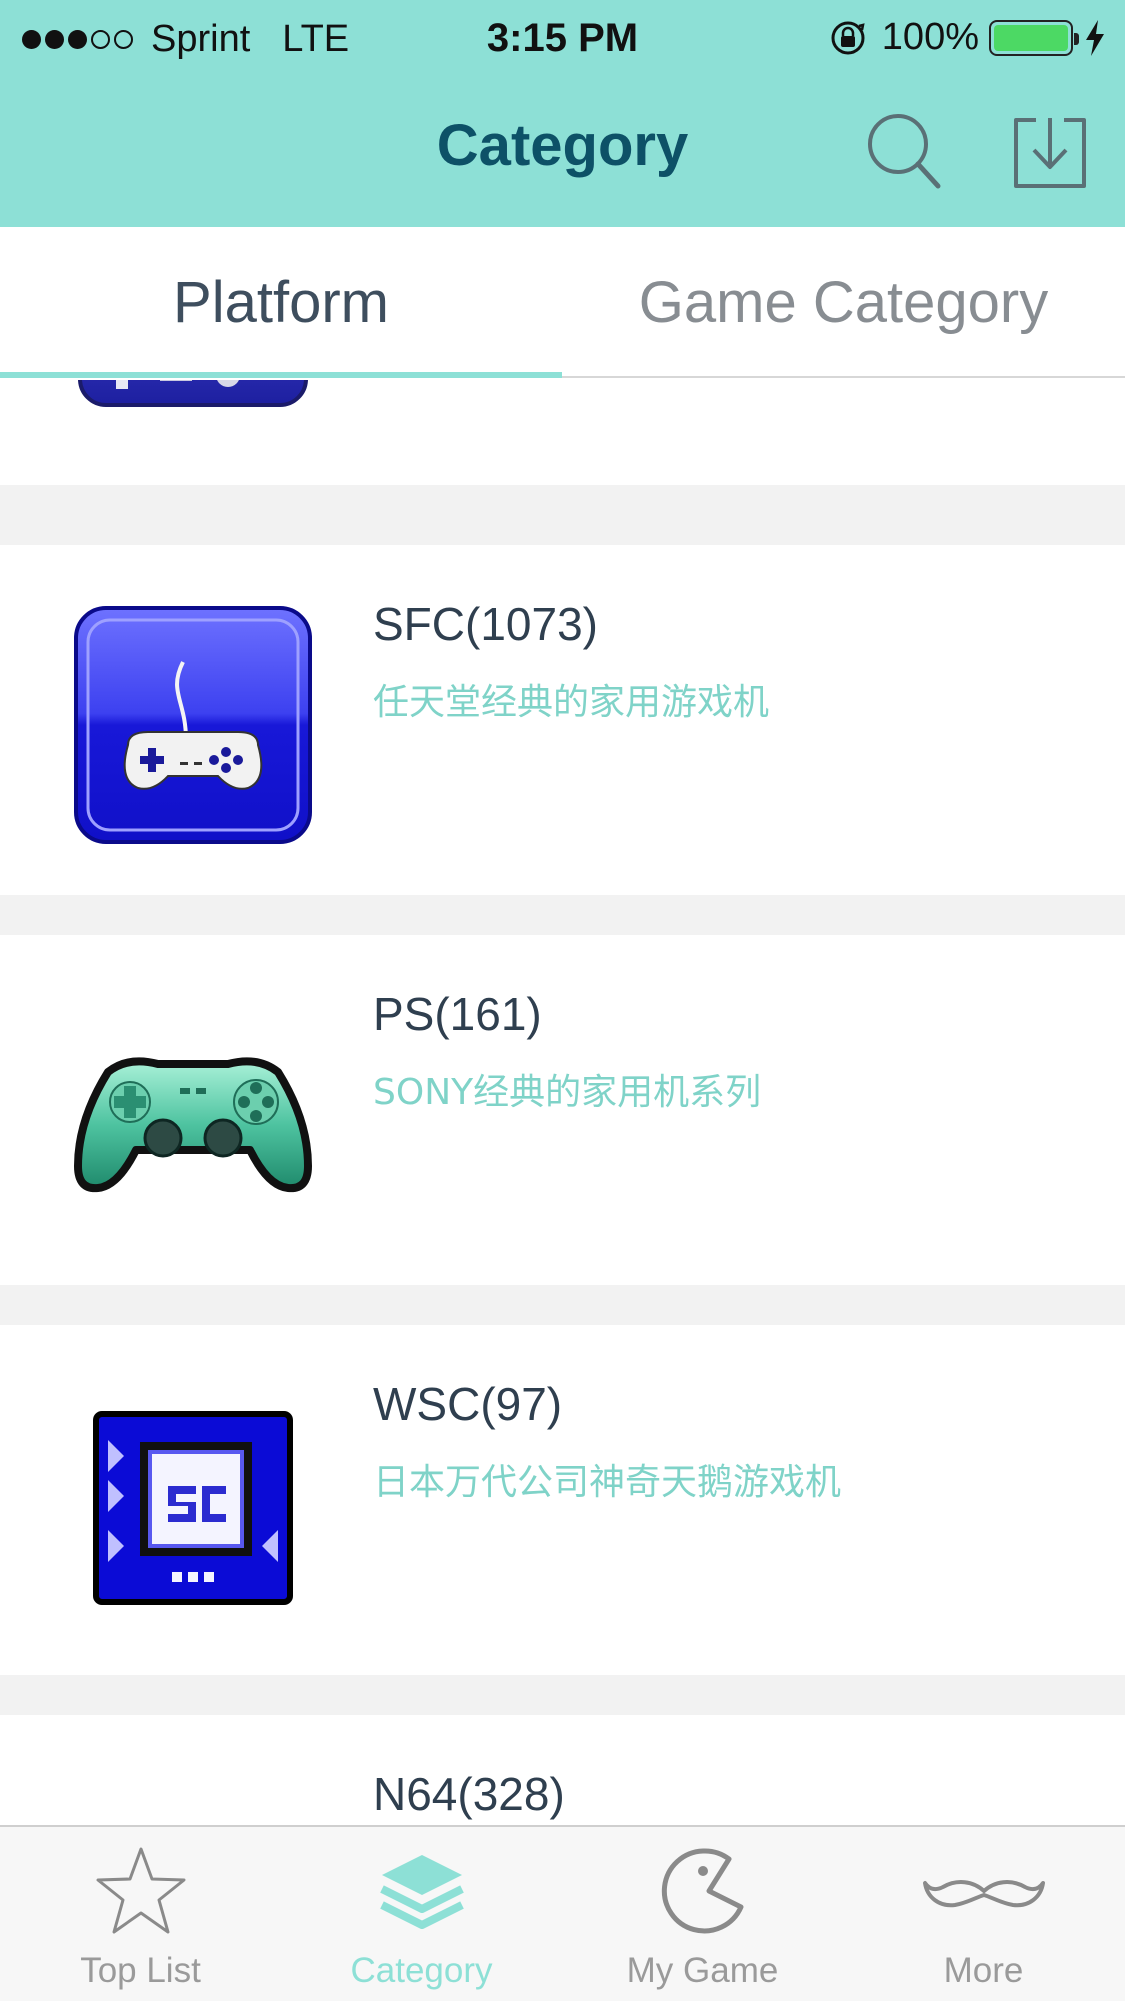 This screenshot has height=2001, width=1125. Describe the element at coordinates (702, 1970) in the screenshot. I see `tabbar-label: My Game` at that location.